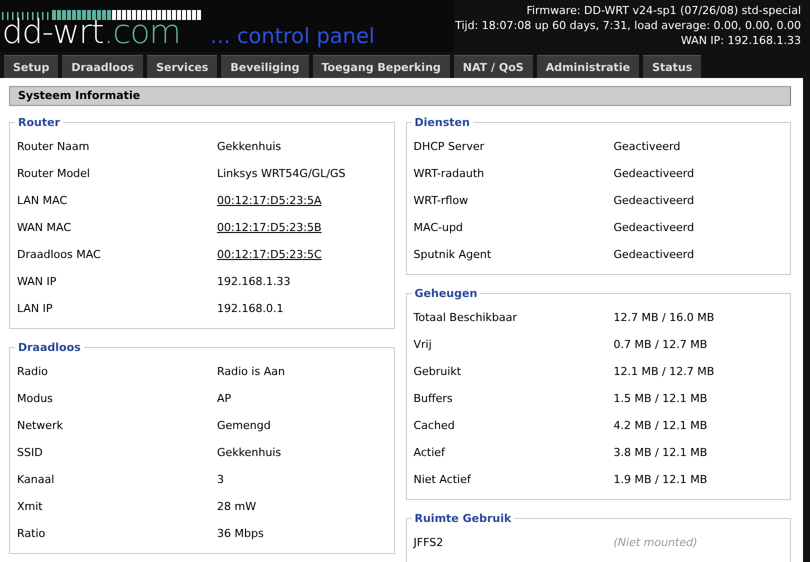  Describe the element at coordinates (269, 254) in the screenshot. I see `value-link: 00:12:17:D5:23:5C` at that location.